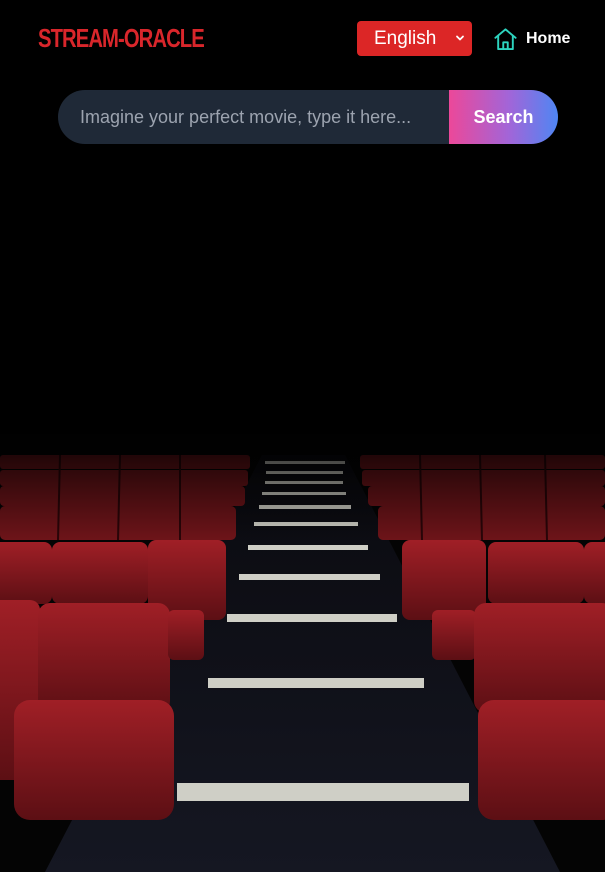 This screenshot has height=872, width=605. Describe the element at coordinates (503, 117) in the screenshot. I see `search-button: Search` at that location.